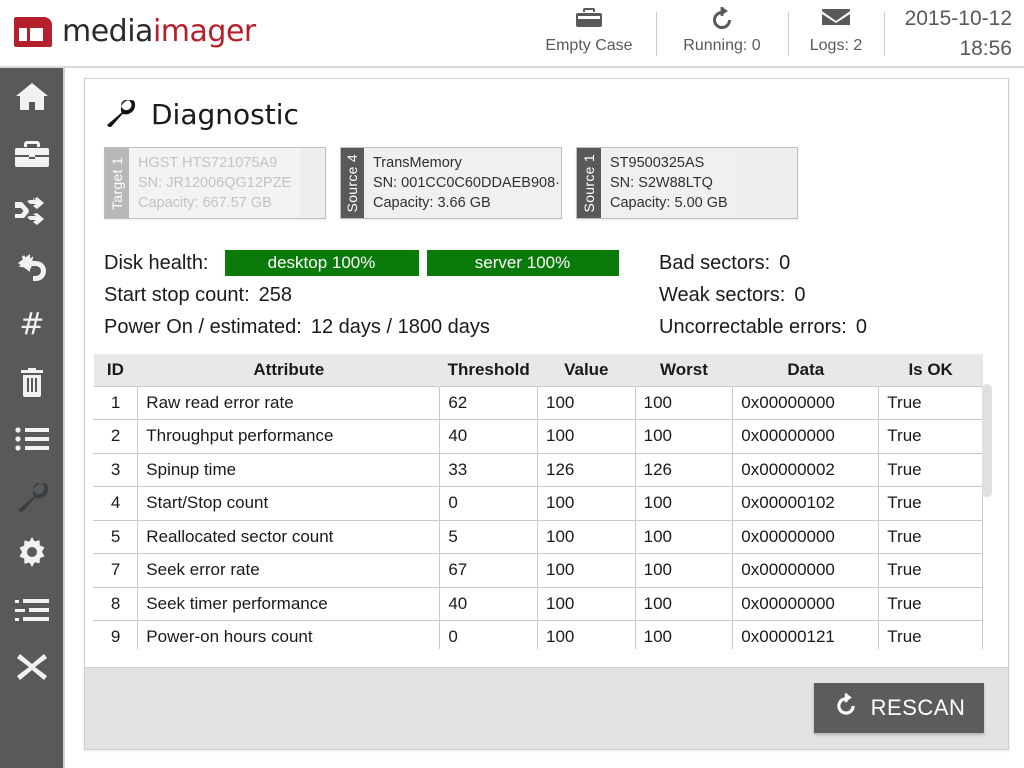  I want to click on power-on-label: Power On / estimated:, so click(203, 326).